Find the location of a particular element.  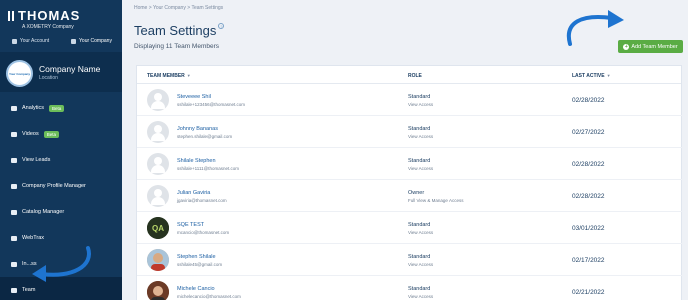

company-card: Your Company Company Name Location is located at coordinates (61, 72).